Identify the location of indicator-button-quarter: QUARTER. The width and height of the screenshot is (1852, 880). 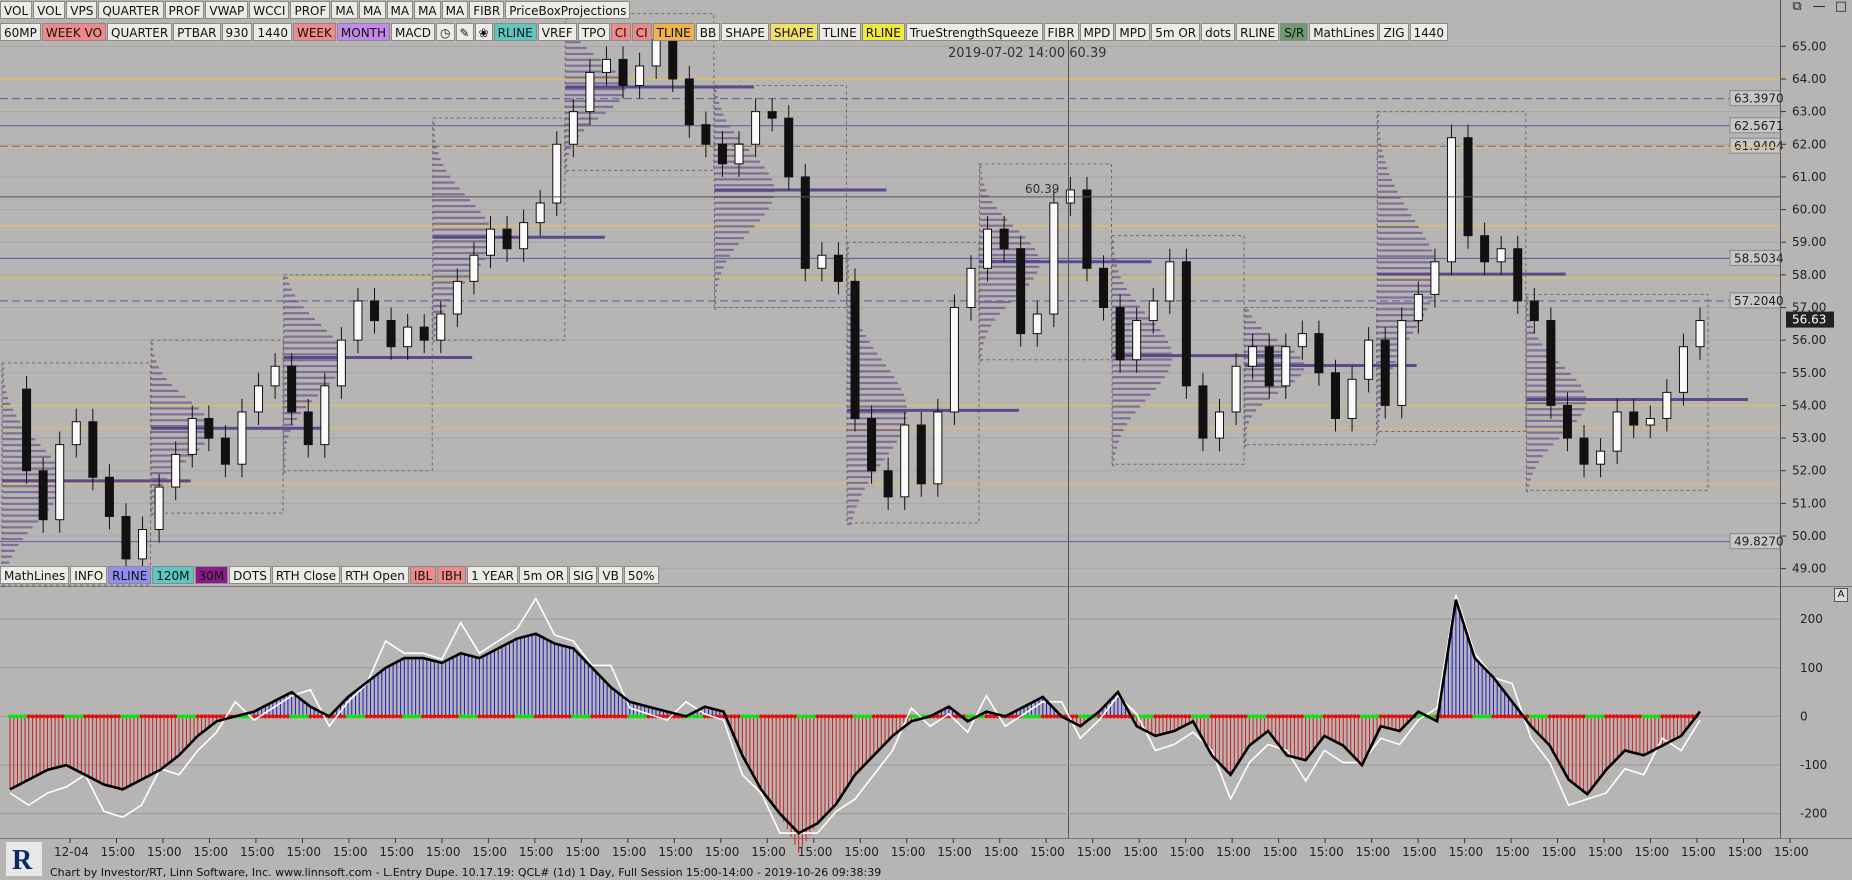
(131, 10).